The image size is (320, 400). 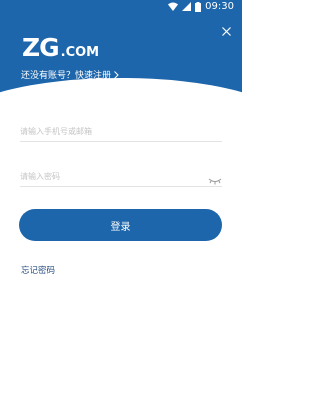 I want to click on logo-main: ZG, so click(x=41, y=47).